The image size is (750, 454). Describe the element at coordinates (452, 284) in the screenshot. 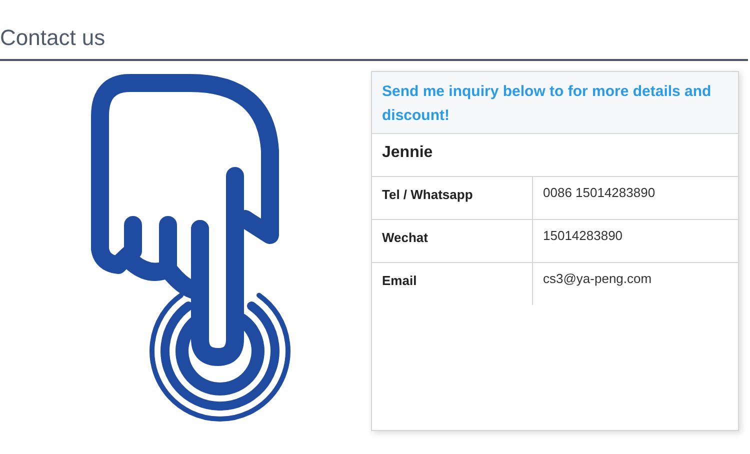

I see `table-cell: Email` at that location.